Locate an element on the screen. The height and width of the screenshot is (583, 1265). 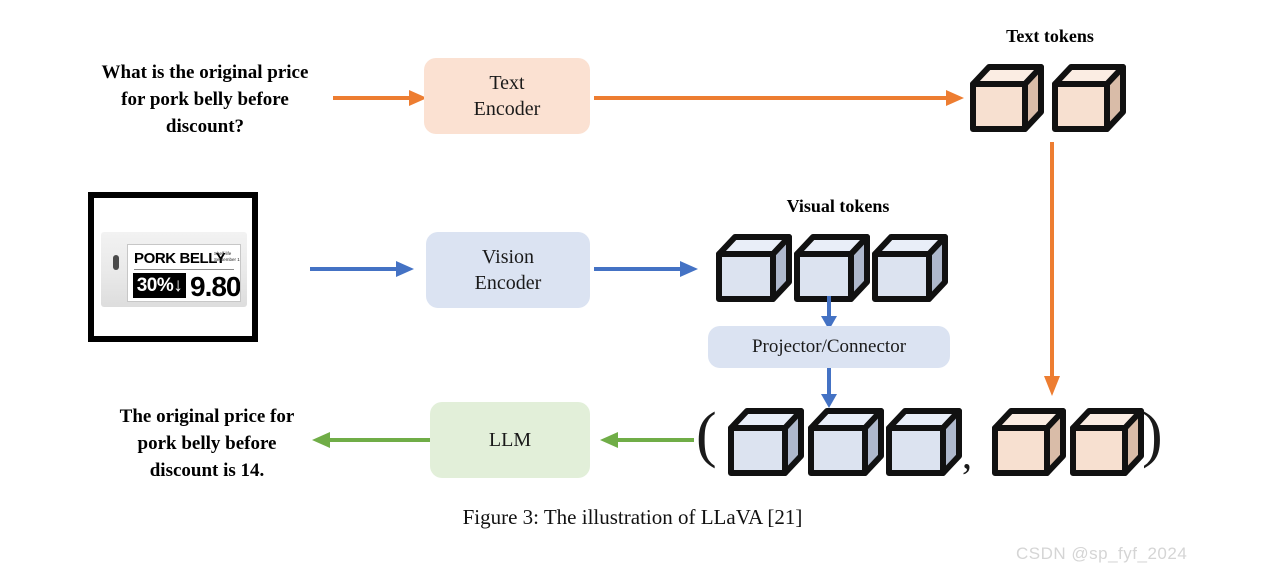
arrow-visual-tokens-to-projector is located at coordinates (829, 313).